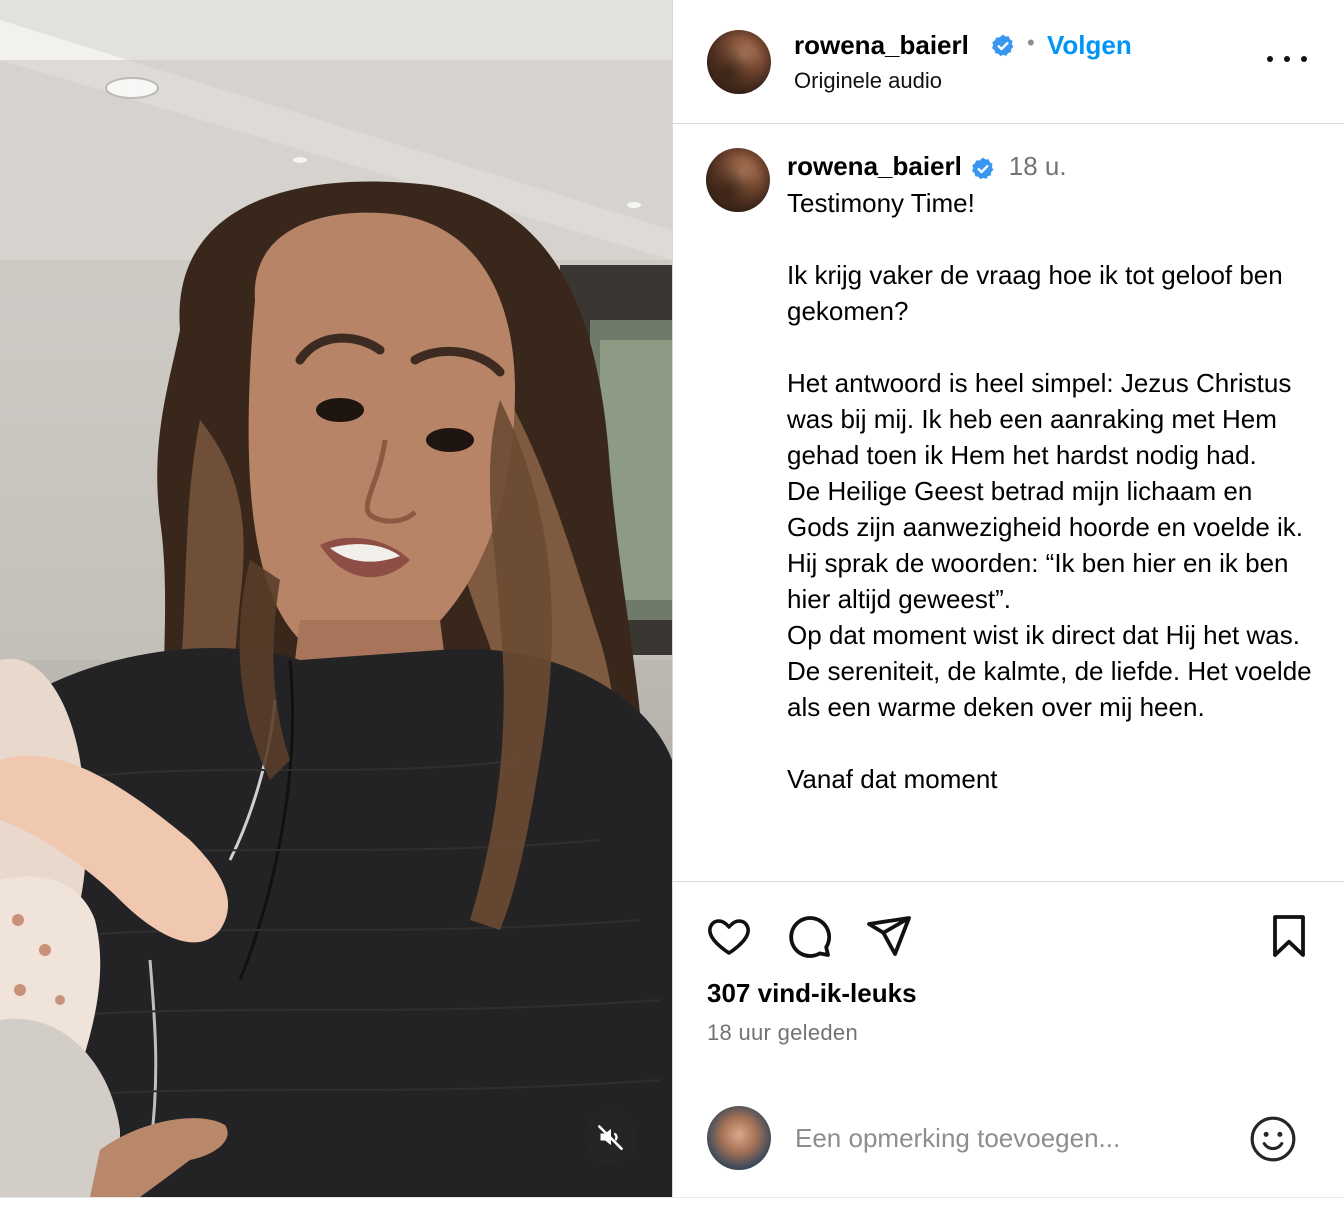 The width and height of the screenshot is (1344, 1230). I want to click on current-user-avatar, so click(739, 1138).